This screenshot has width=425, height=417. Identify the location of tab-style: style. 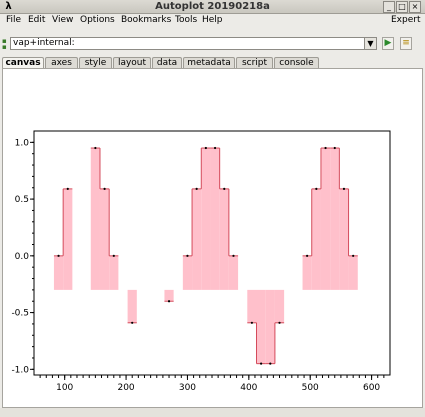
(95, 62).